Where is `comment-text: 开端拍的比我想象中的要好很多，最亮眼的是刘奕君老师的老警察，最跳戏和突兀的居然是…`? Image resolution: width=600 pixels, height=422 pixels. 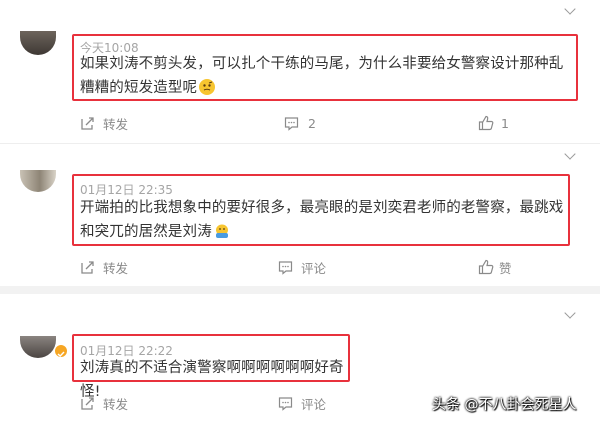 comment-text: 开端拍的比我想象中的要好很多，最亮眼的是刘奕君老师的老警察，最跳戏和突兀的居然是… is located at coordinates (322, 220).